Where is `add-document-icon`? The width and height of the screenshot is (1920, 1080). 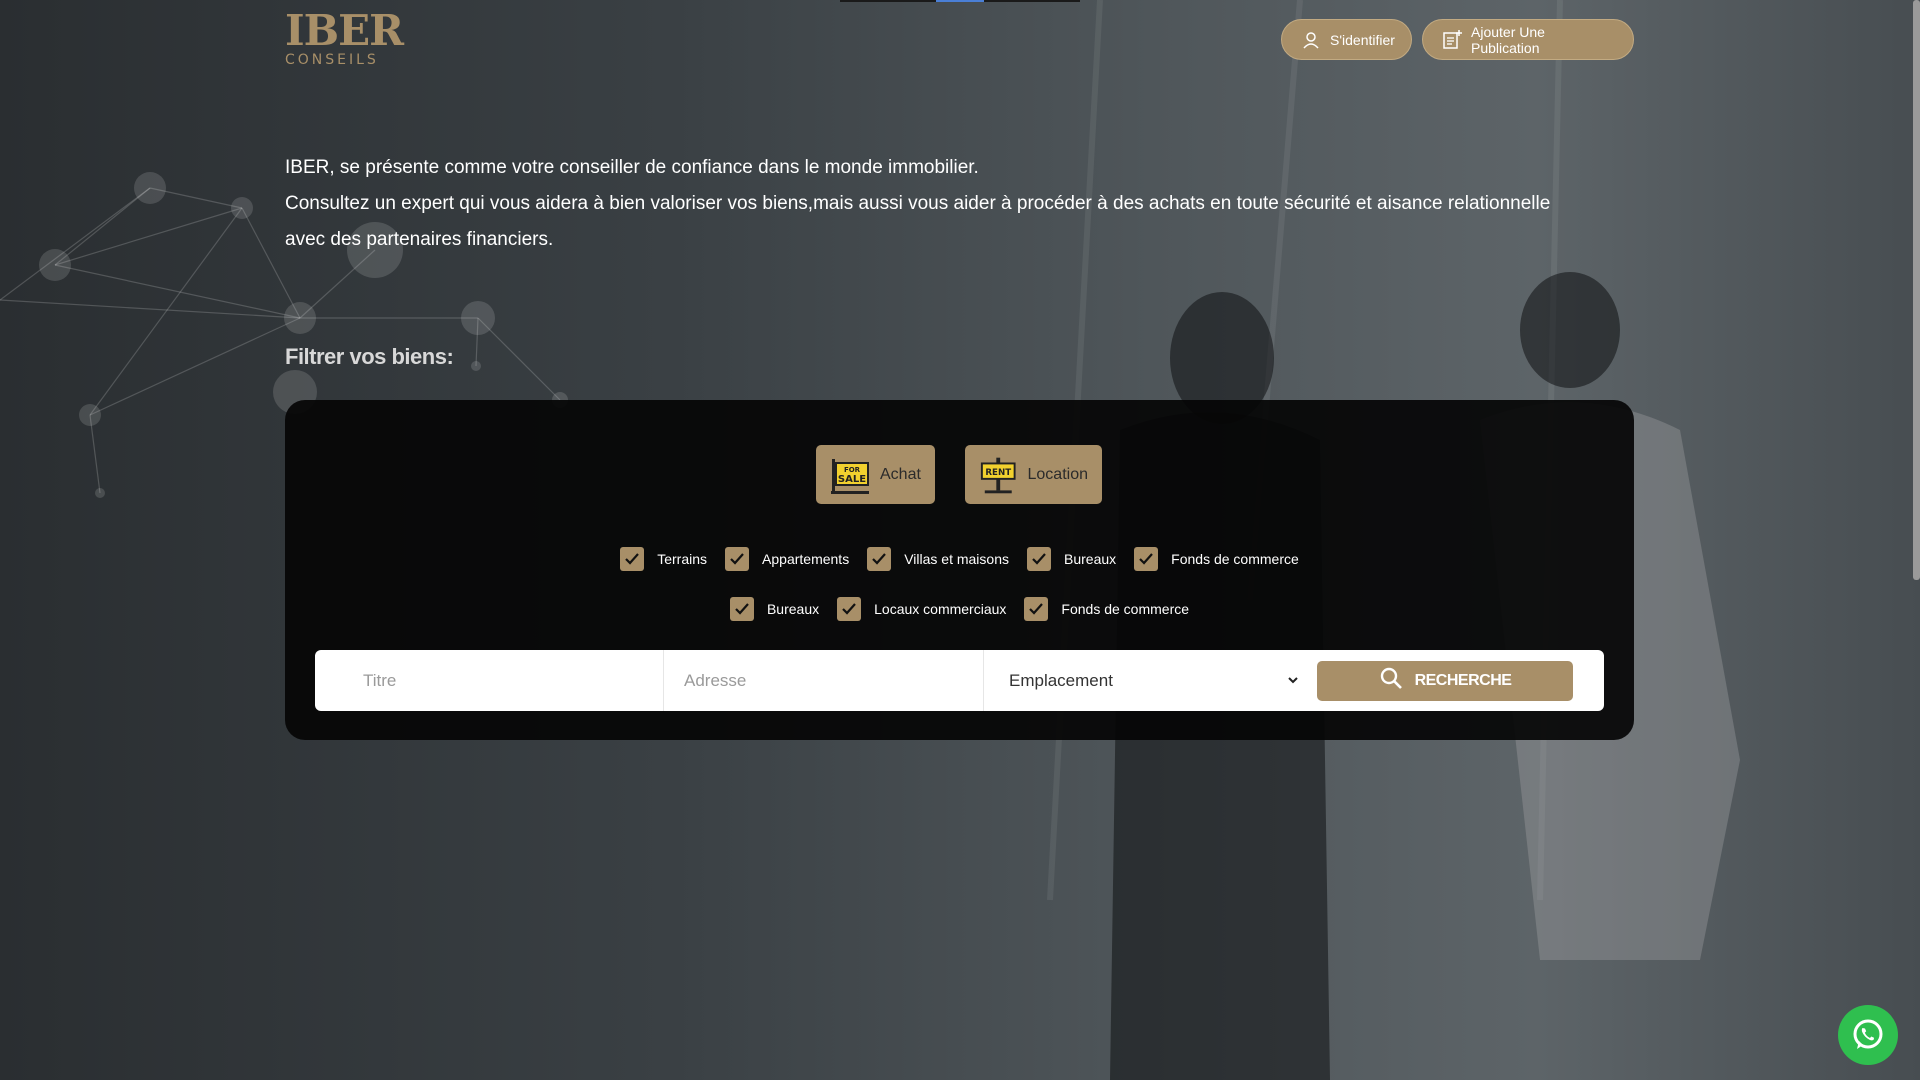
add-document-icon is located at coordinates (1452, 40).